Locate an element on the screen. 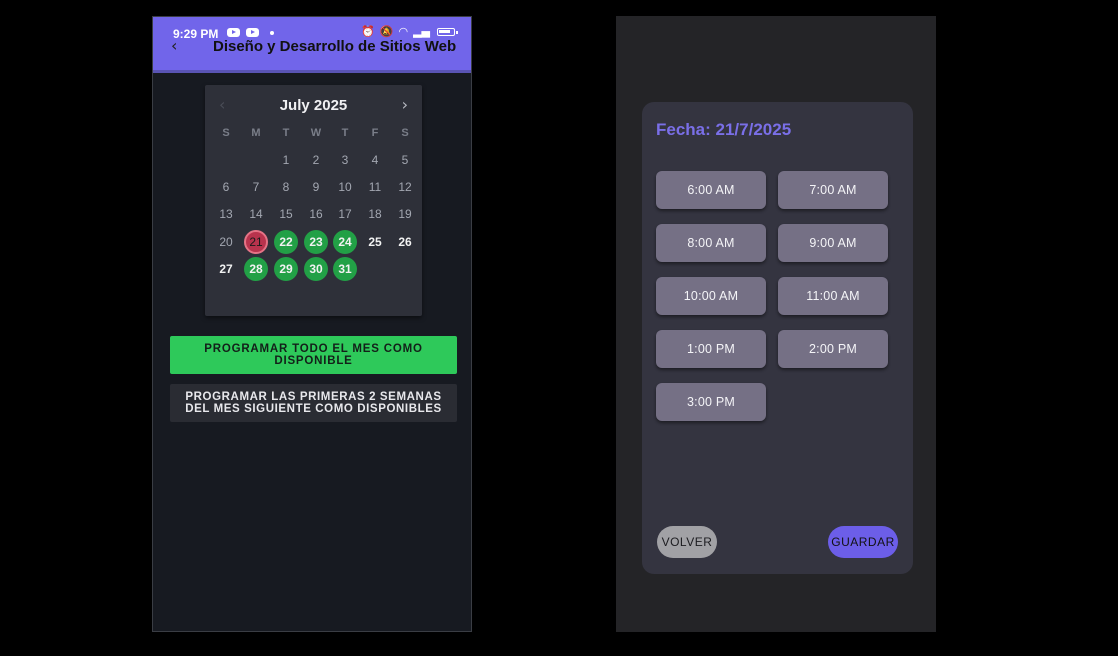 The image size is (1118, 656). time-slot-button: 10:00 AM is located at coordinates (711, 296).